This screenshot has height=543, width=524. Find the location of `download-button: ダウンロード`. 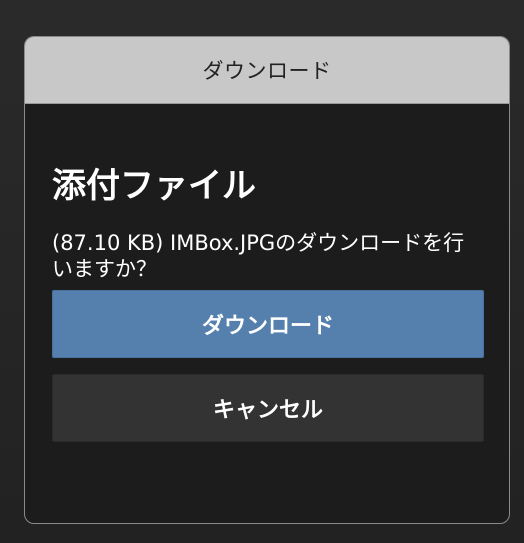

download-button: ダウンロード is located at coordinates (268, 324).